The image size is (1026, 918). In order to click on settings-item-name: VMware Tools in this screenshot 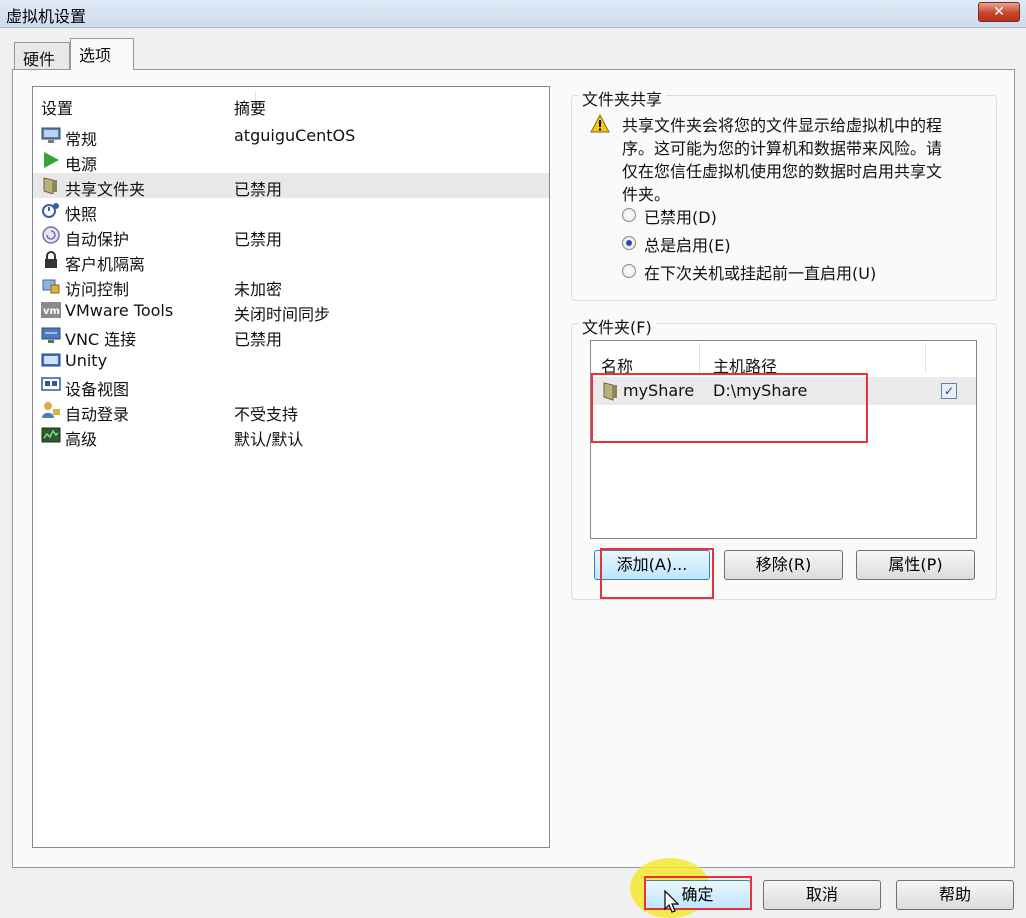, I will do `click(119, 310)`.